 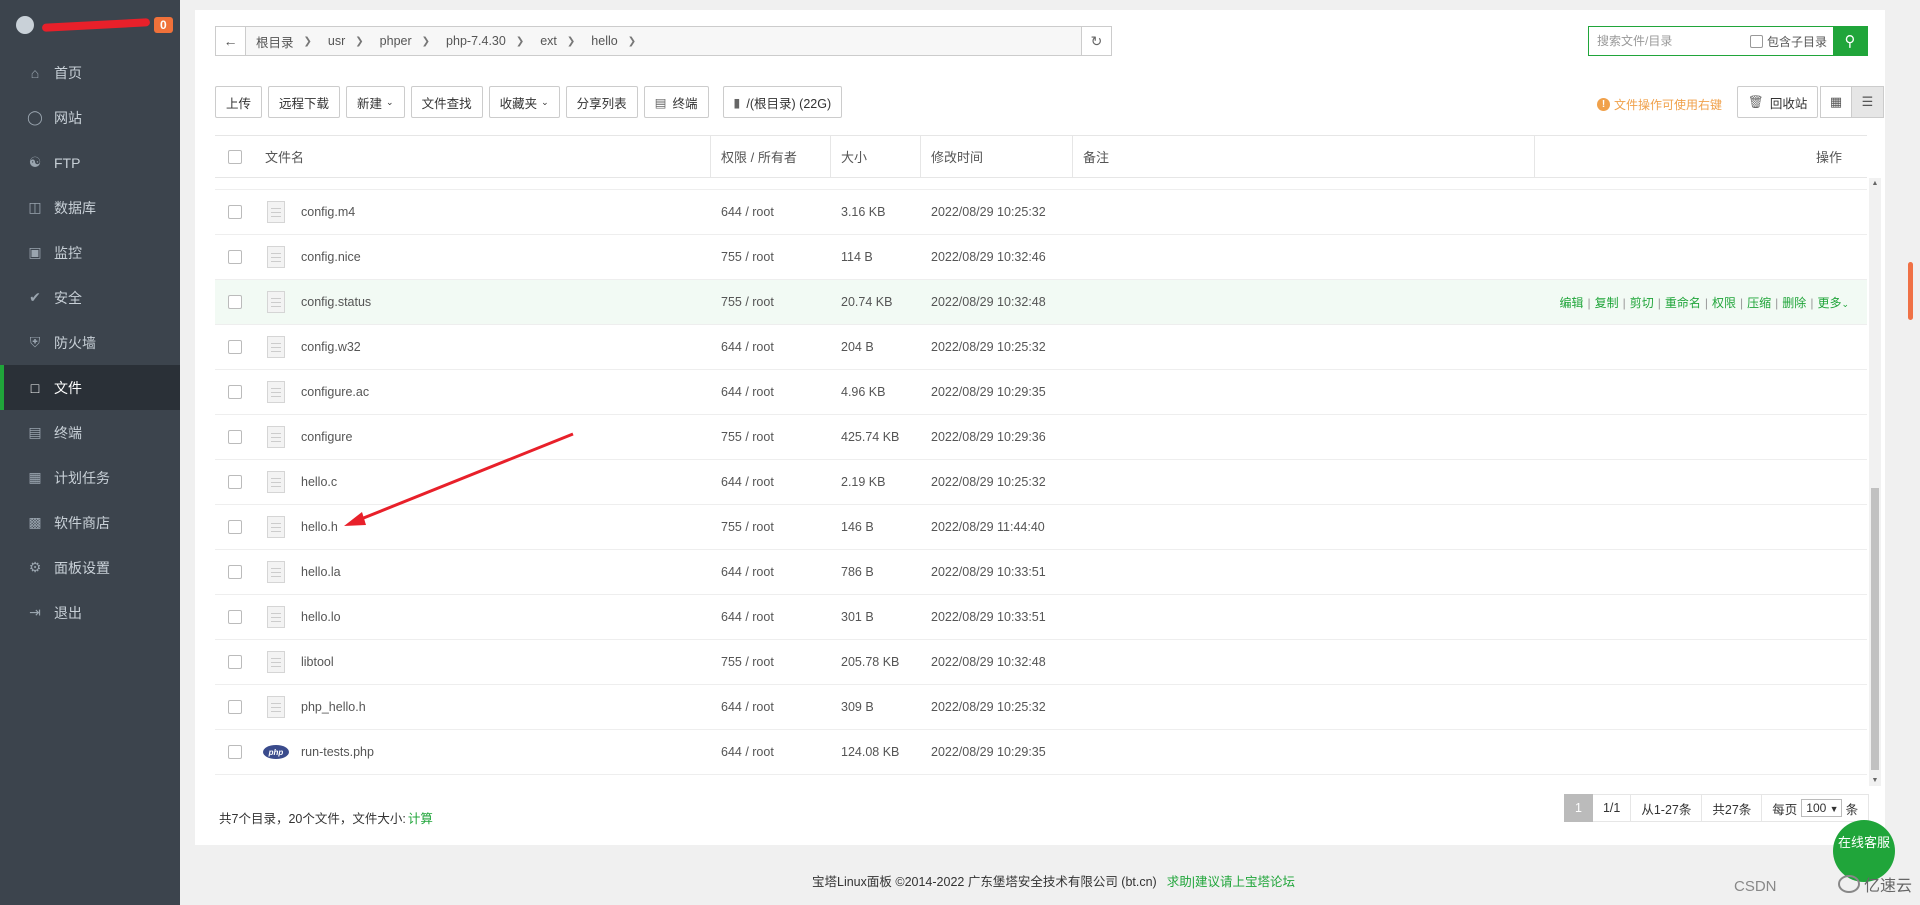 I want to click on sidebar-item-2: ☯ FTP, so click(x=90, y=162).